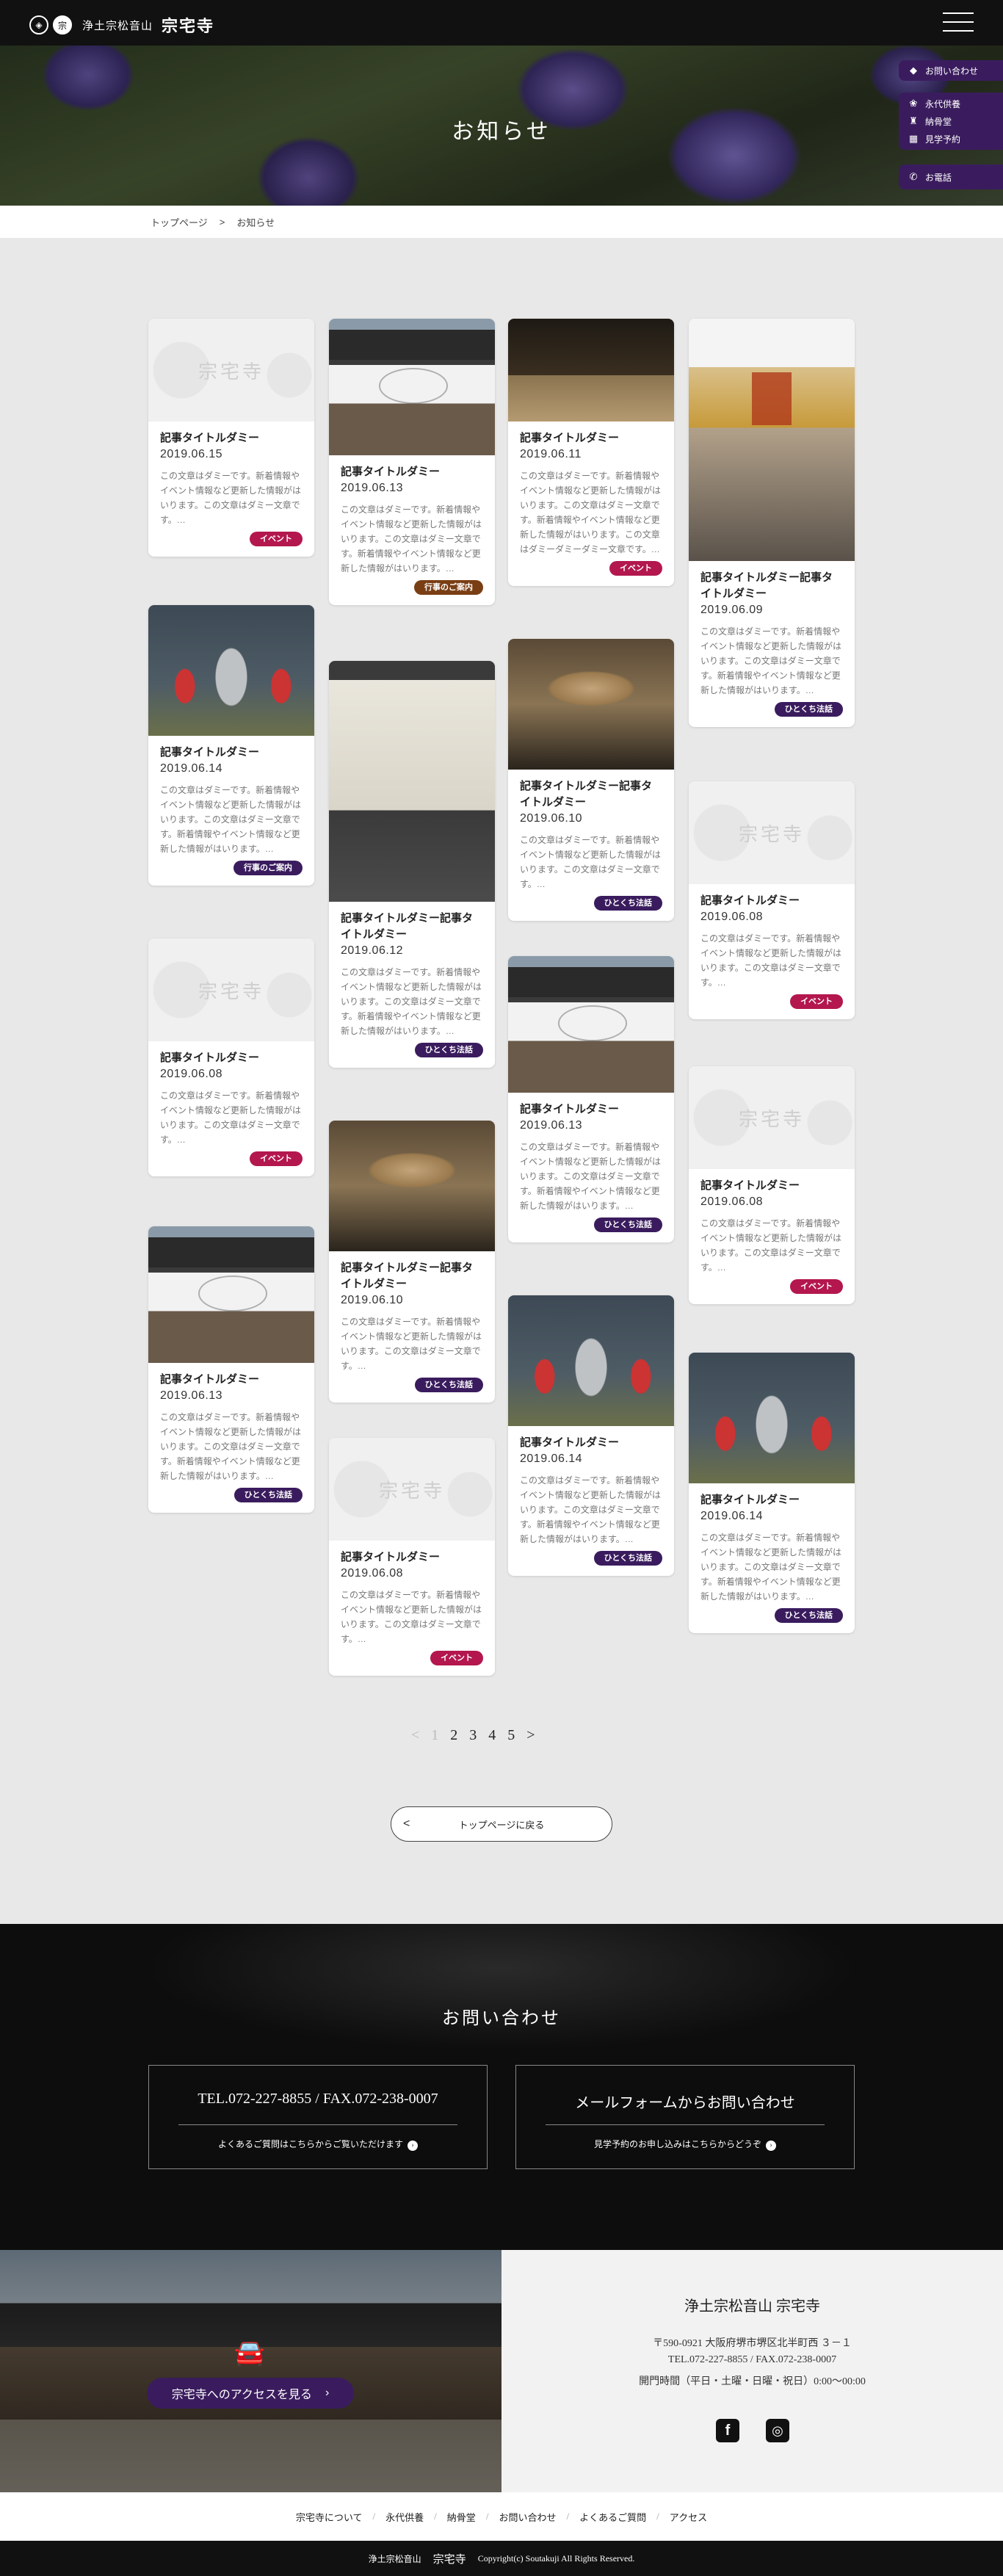 Image resolution: width=1003 pixels, height=2576 pixels. I want to click on info-hours: 開門時間（平日・土曜・日曜・祝日）0:00〜00:00, so click(753, 2381).